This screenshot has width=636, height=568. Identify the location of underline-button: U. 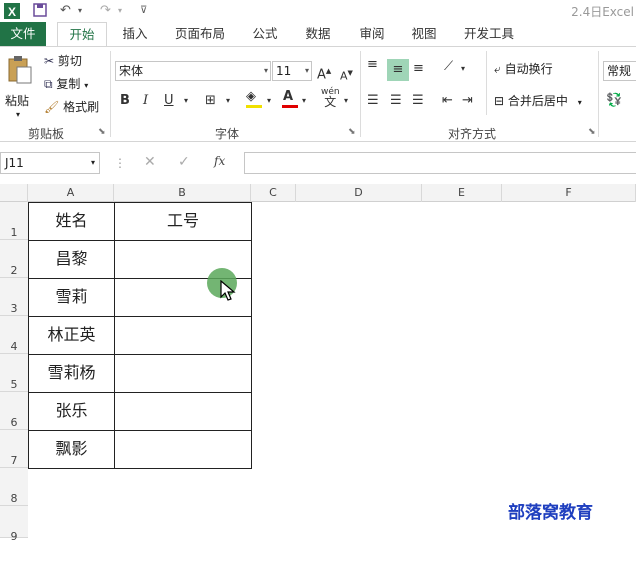
(169, 101).